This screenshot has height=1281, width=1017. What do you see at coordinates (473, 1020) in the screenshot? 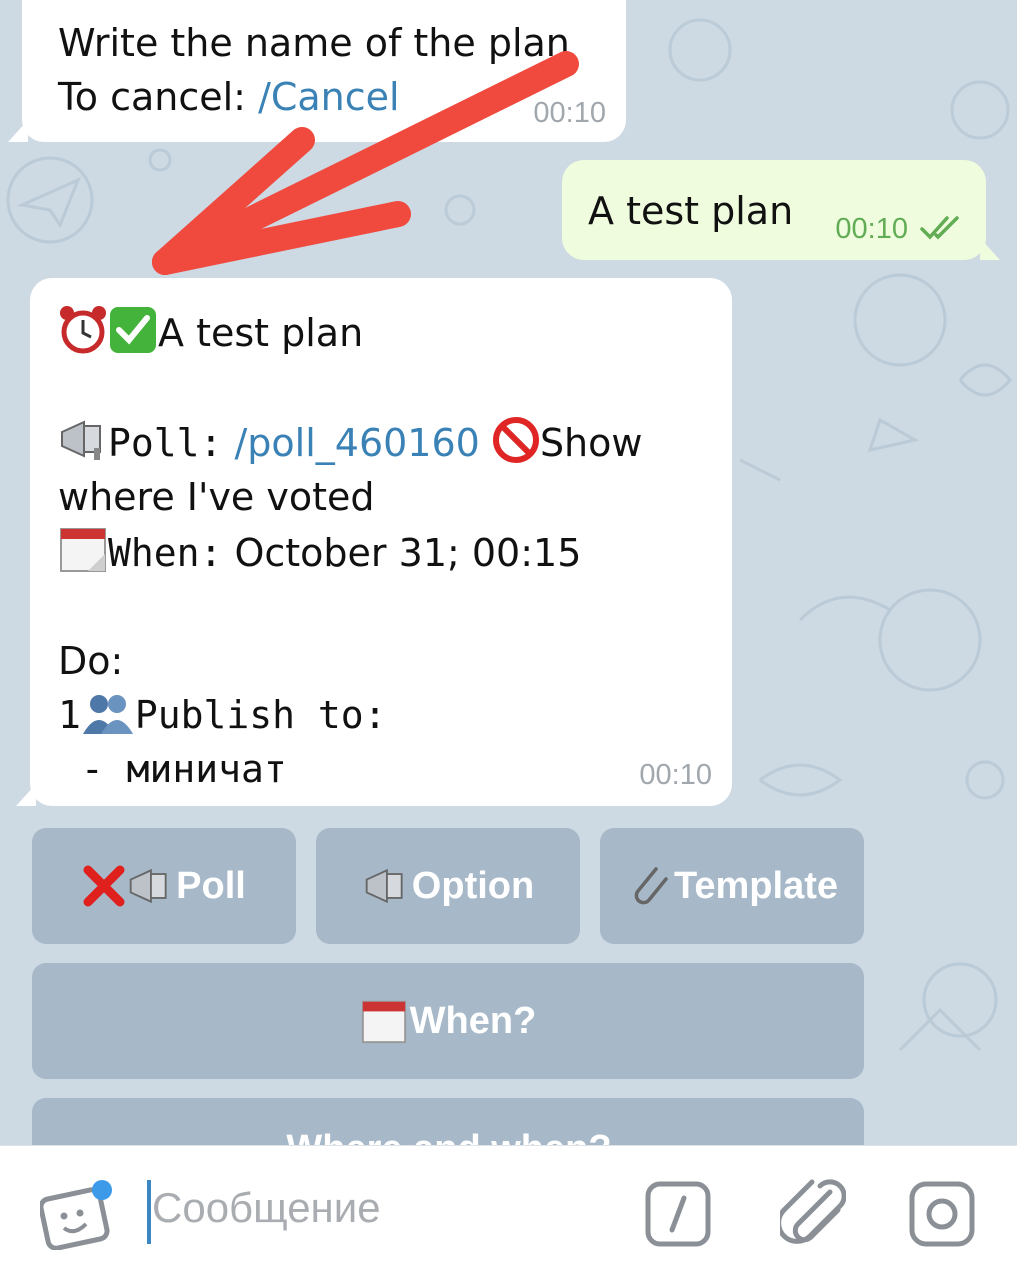
I see `when-button-label: When?` at bounding box center [473, 1020].